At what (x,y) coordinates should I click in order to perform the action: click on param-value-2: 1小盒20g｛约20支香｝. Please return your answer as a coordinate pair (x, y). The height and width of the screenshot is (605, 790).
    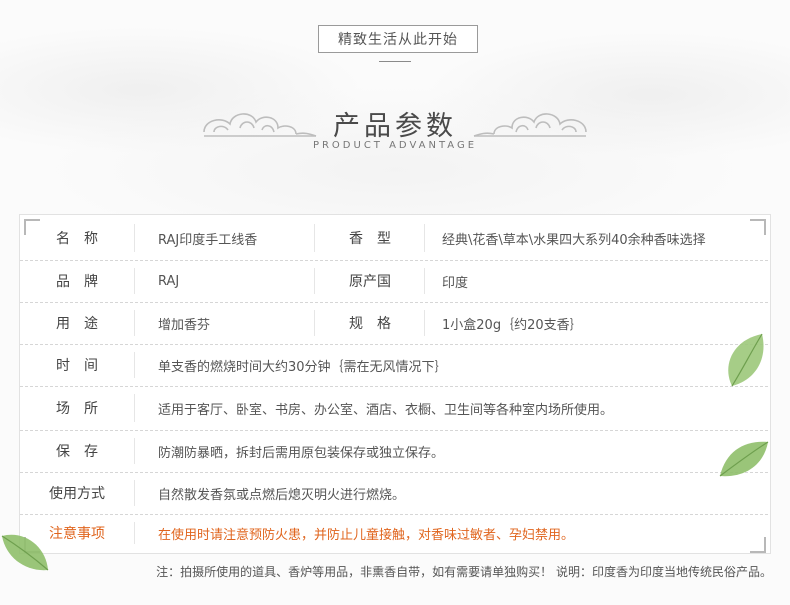
    Looking at the image, I should click on (512, 325).